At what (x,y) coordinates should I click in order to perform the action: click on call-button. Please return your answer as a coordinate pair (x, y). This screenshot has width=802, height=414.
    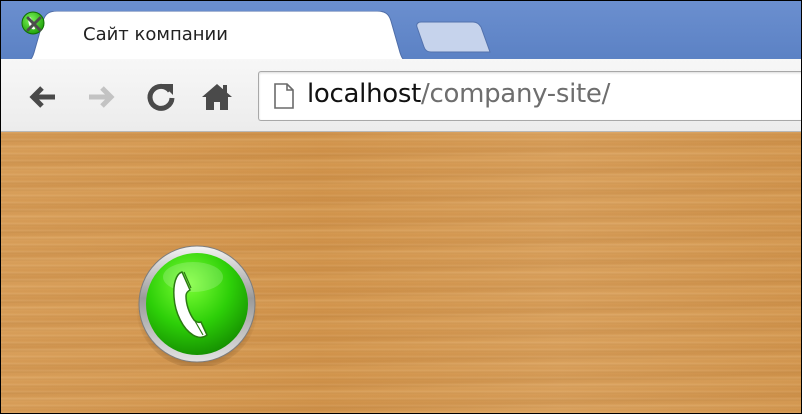
    Looking at the image, I should click on (197, 304).